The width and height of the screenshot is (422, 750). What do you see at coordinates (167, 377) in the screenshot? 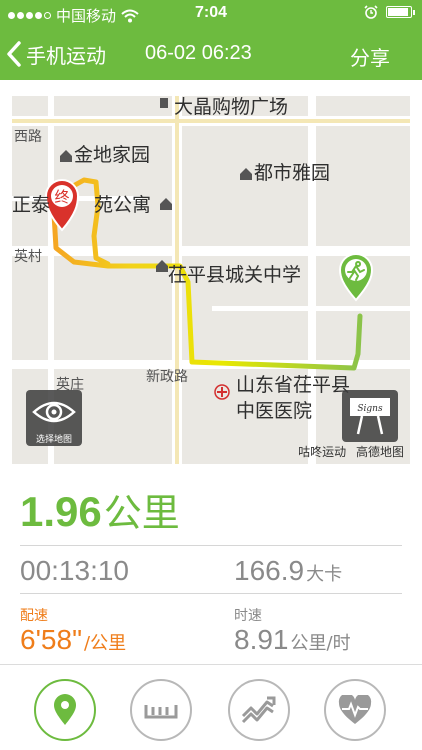
I see `map-label-xinzheng: 新政路` at bounding box center [167, 377].